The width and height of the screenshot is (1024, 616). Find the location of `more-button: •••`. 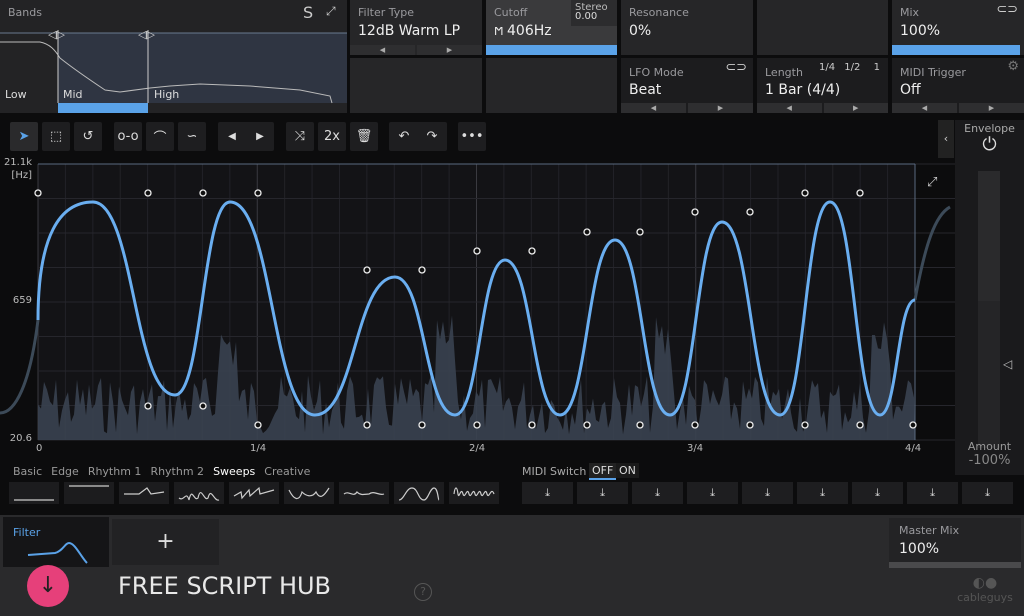

more-button: ••• is located at coordinates (472, 136).